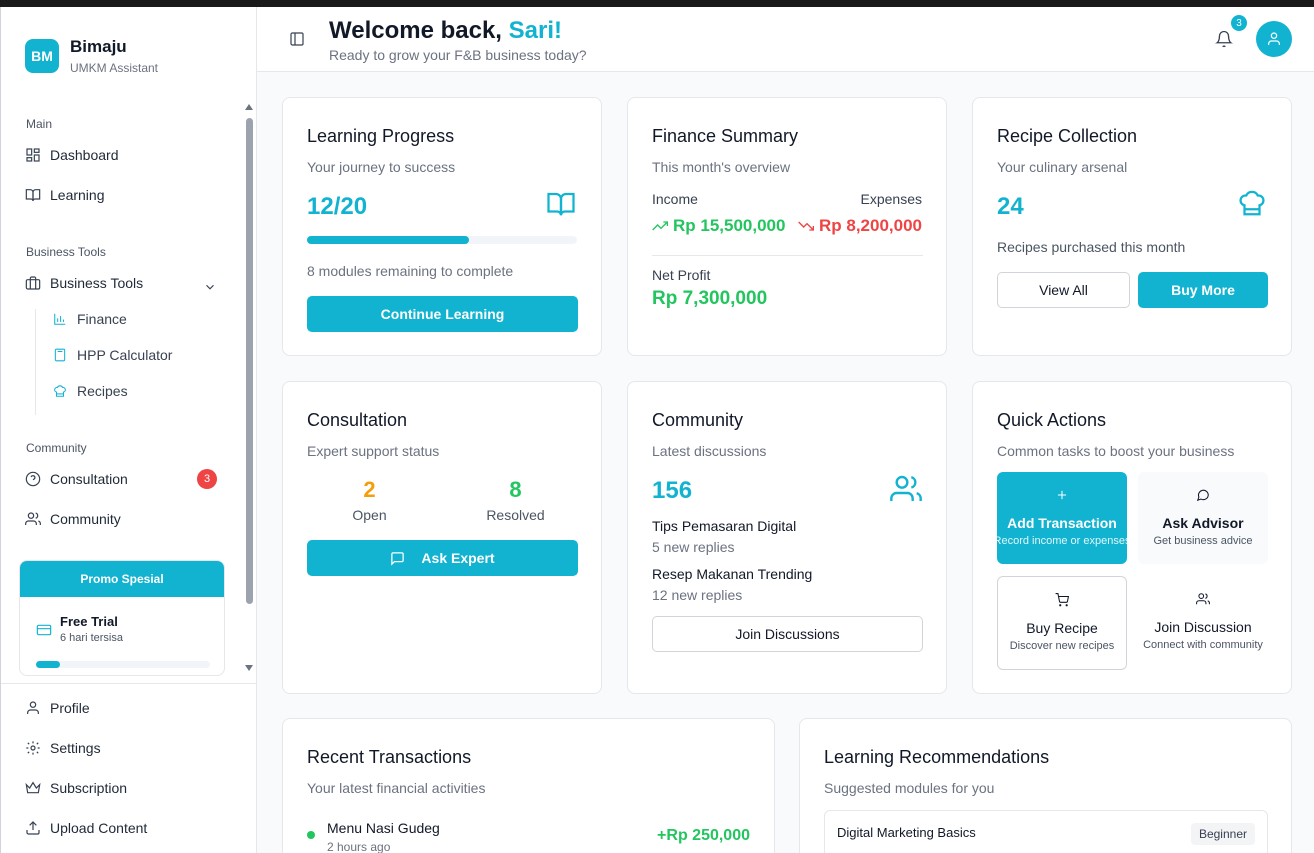 The height and width of the screenshot is (853, 1314). What do you see at coordinates (1067, 136) in the screenshot?
I see `card-title: Recipe Collection` at bounding box center [1067, 136].